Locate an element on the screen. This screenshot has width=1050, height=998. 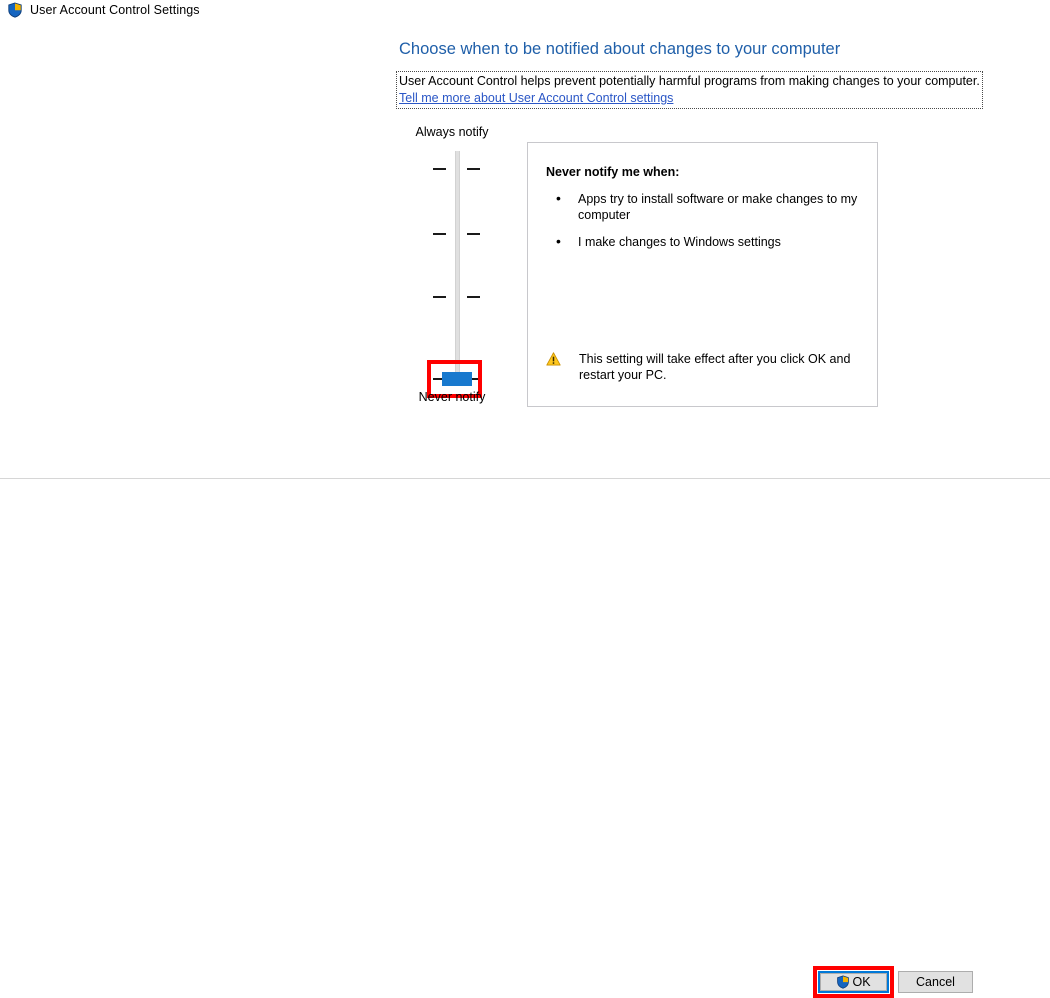
window-title-bar: User Account Control Settings is located at coordinates (525, 10).